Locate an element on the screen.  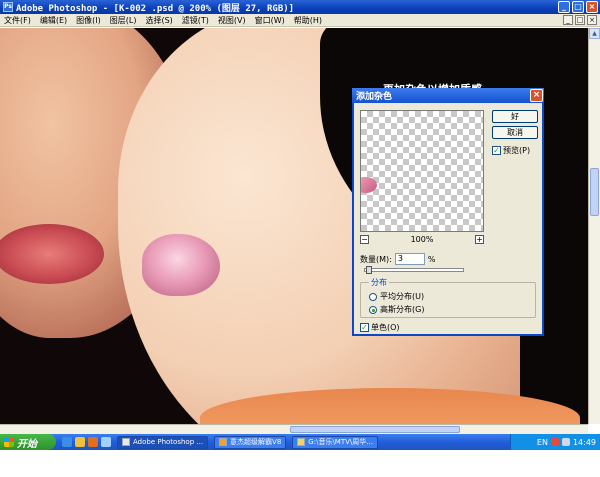
document-controls: _ □ × is located at coordinates (580, 20).